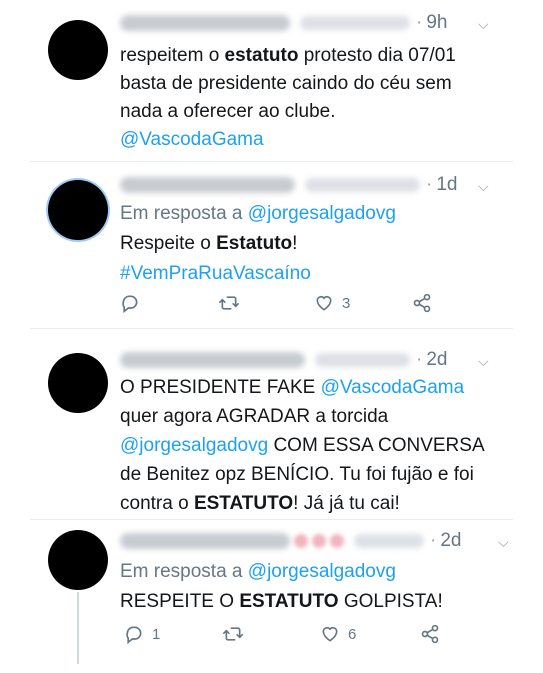  I want to click on tweet-actions: 3, so click(280, 305).